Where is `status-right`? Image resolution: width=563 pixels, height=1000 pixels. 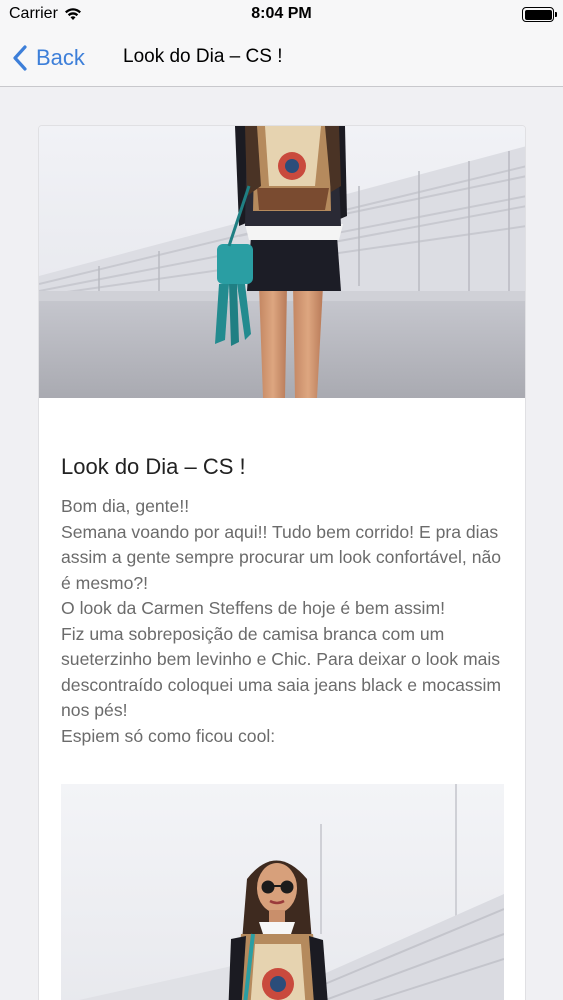 status-right is located at coordinates (539, 14).